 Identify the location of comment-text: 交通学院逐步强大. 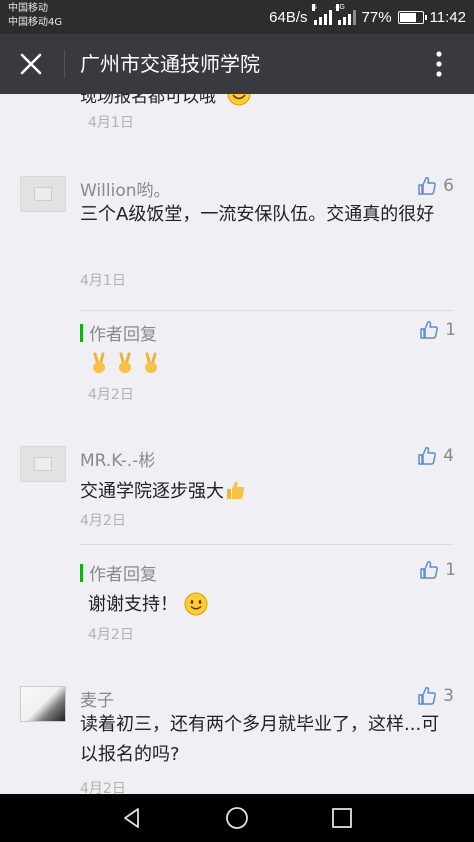
(268, 492).